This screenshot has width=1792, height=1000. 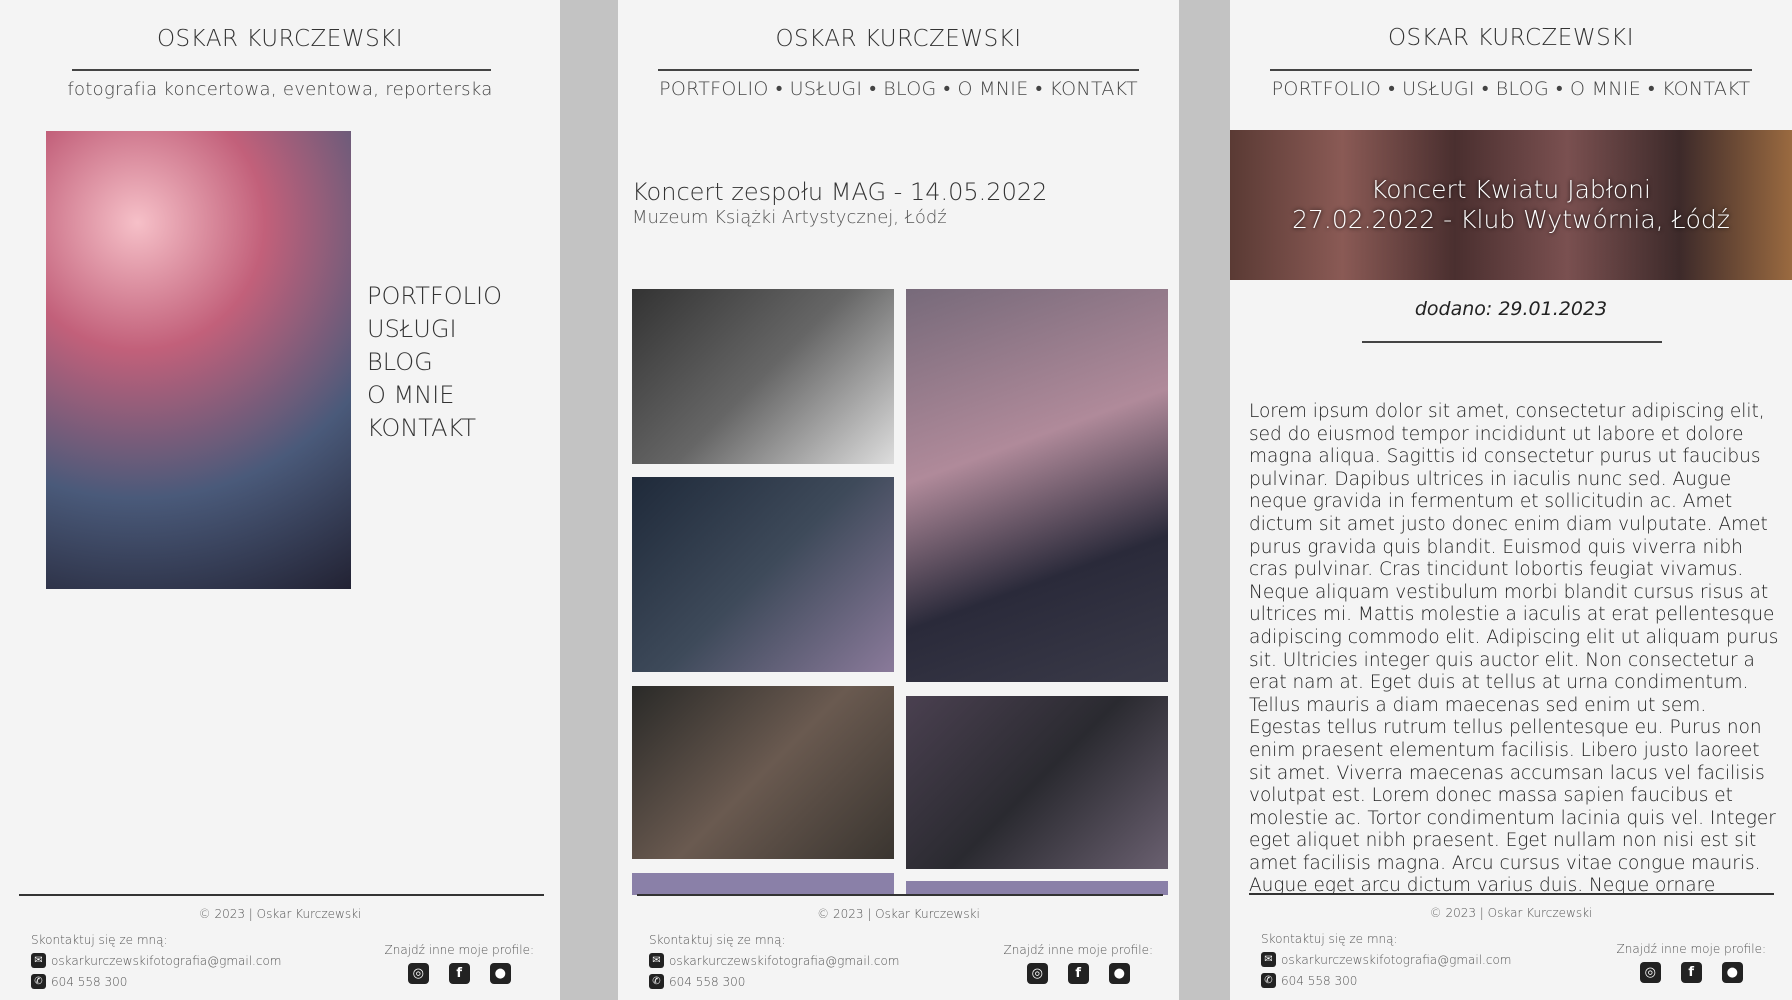 What do you see at coordinates (1511, 189) in the screenshot?
I see `banner-title: Koncert Kwiatu Jabłoni` at bounding box center [1511, 189].